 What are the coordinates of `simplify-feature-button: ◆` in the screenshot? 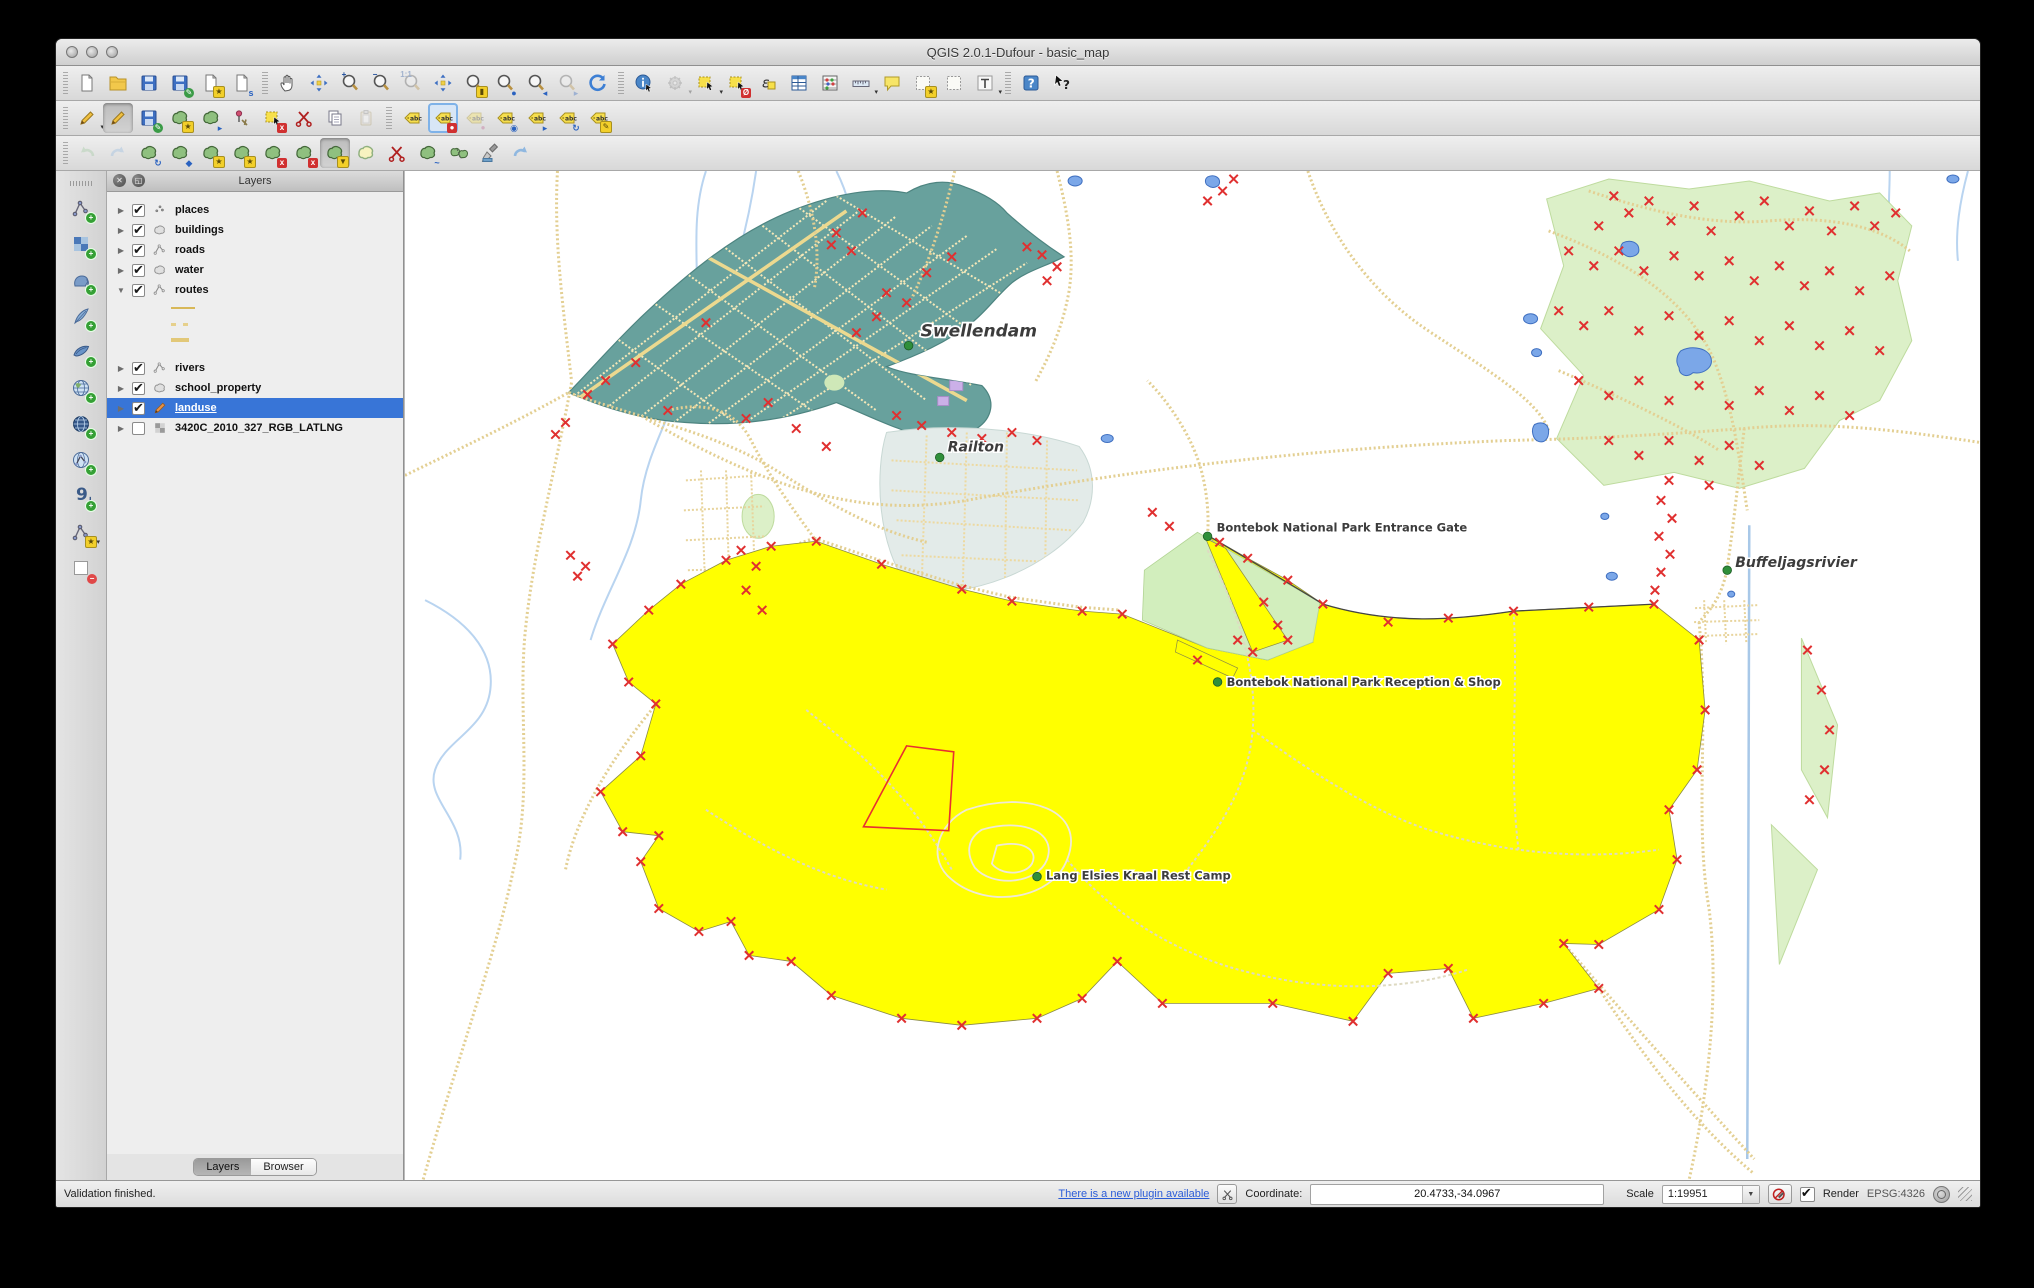 It's located at (180, 153).